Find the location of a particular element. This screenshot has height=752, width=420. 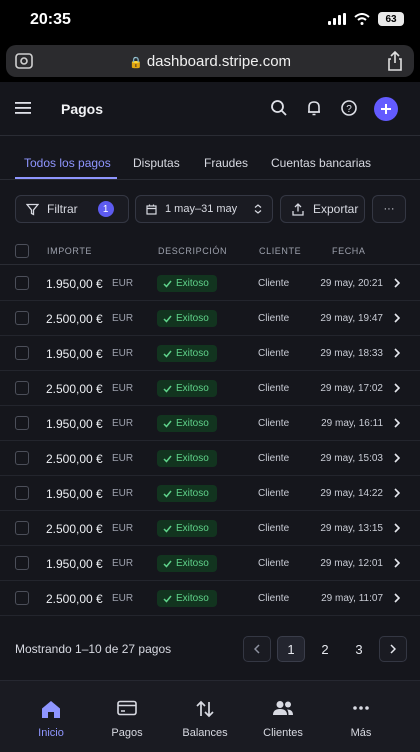

lock-icon: 🔒 is located at coordinates (135, 63).